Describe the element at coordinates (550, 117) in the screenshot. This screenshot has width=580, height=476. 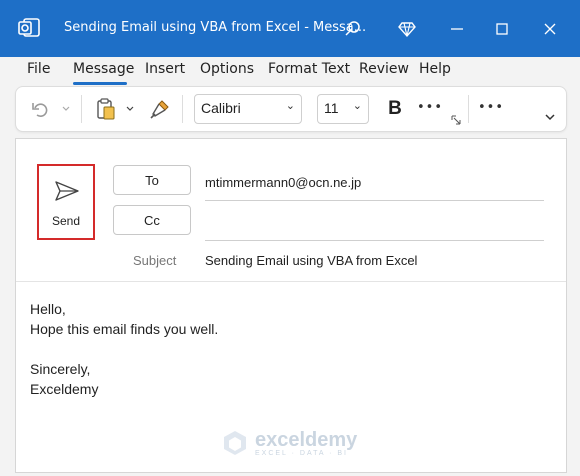
I see `expand-ribbon-chevron-icon` at that location.